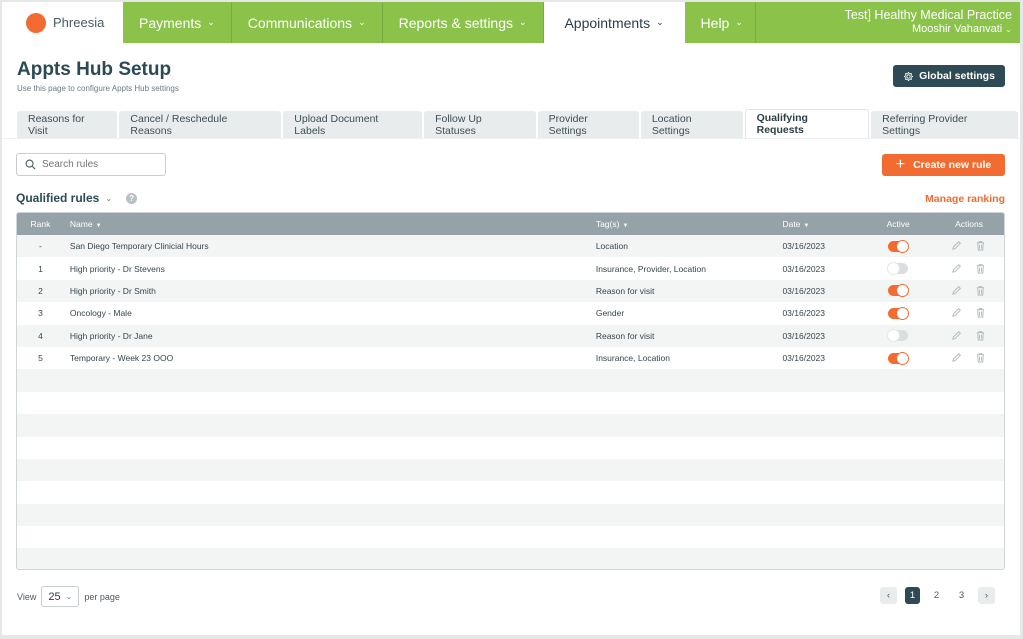  I want to click on tab-location-settings: Location Settings, so click(691, 124).